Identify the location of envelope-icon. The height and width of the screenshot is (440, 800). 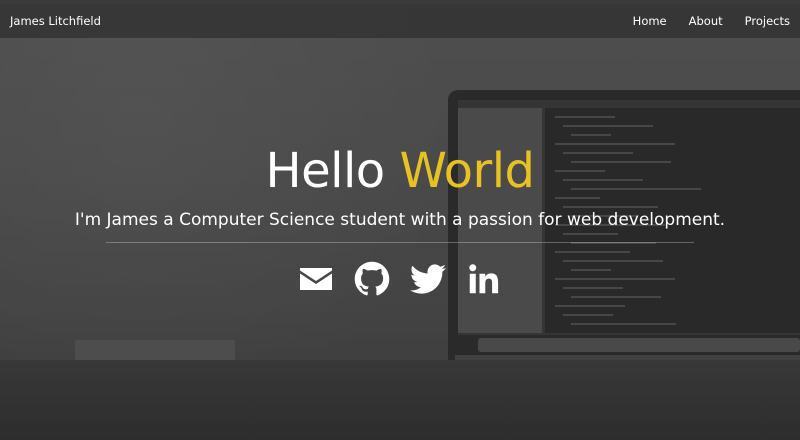
(316, 279).